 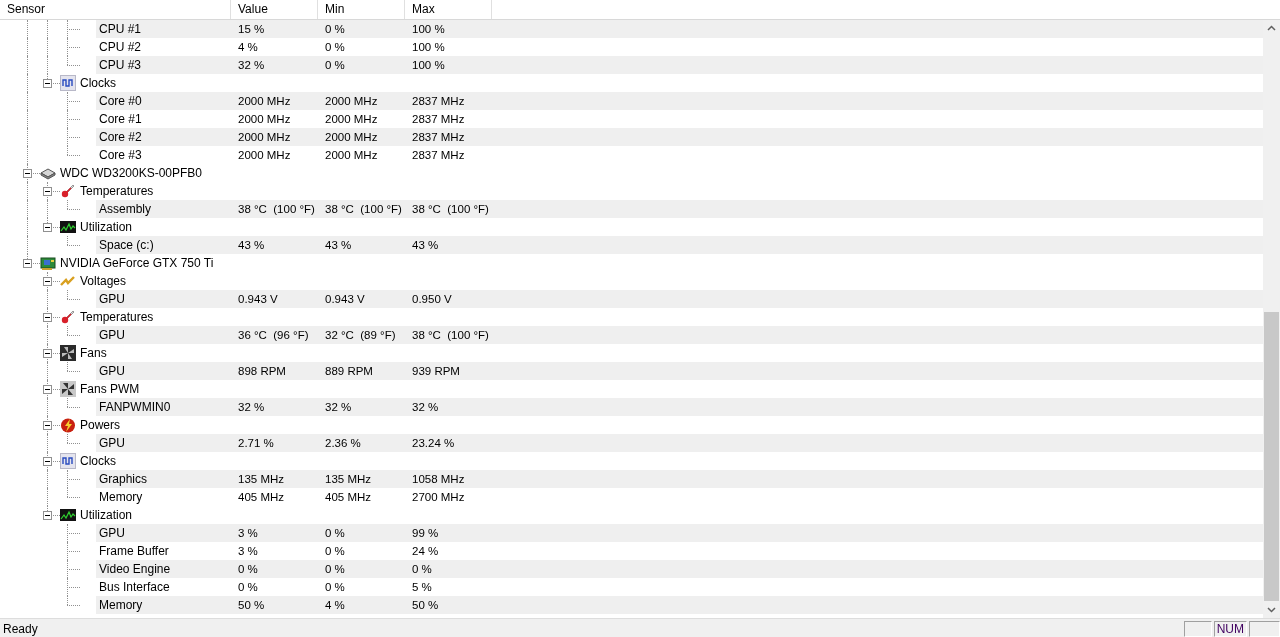 What do you see at coordinates (163, 137) in the screenshot?
I see `sensor-name: Core #2` at bounding box center [163, 137].